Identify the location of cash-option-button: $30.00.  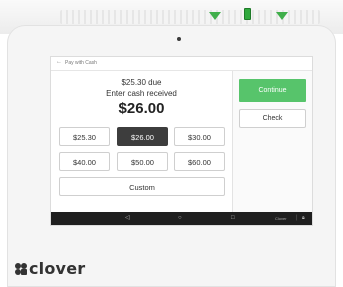
(199, 136).